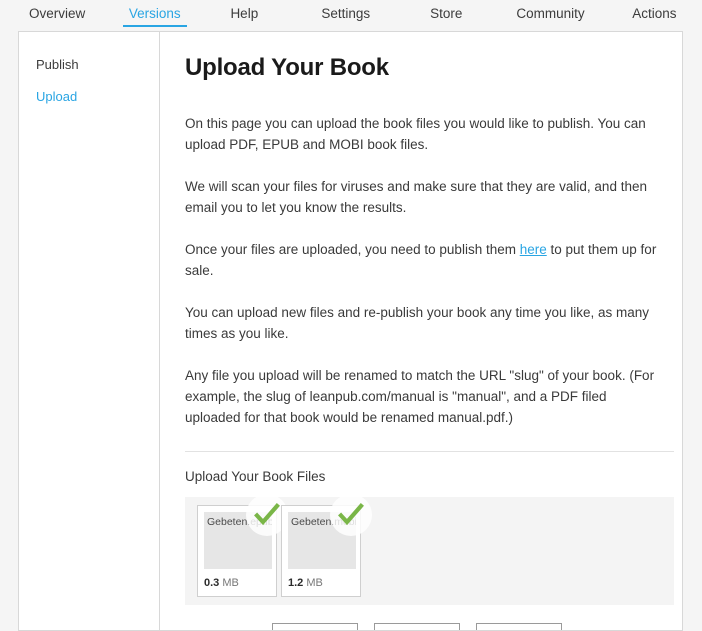 This screenshot has height=631, width=702. What do you see at coordinates (239, 522) in the screenshot?
I see `file-name: Gebeten.epub` at bounding box center [239, 522].